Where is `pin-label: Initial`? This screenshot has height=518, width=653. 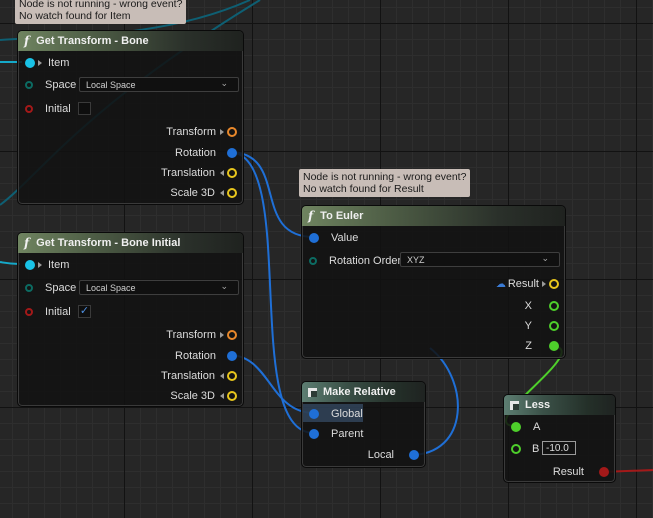
pin-label: Initial is located at coordinates (58, 109).